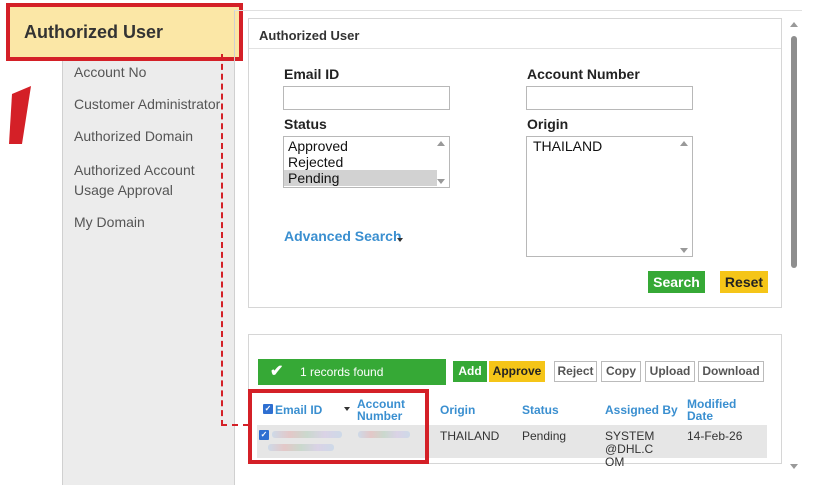  I want to click on advanced-search-link: Advanced Search, so click(343, 236).